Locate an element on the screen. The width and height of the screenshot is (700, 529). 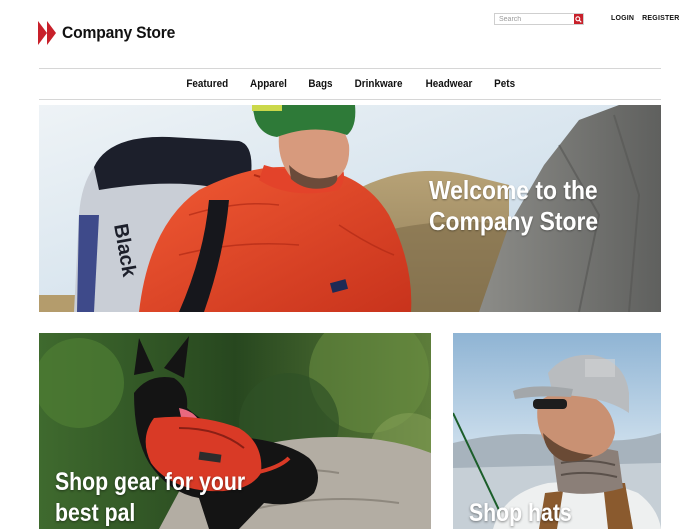
nav-item-featured: Featured is located at coordinates (207, 84).